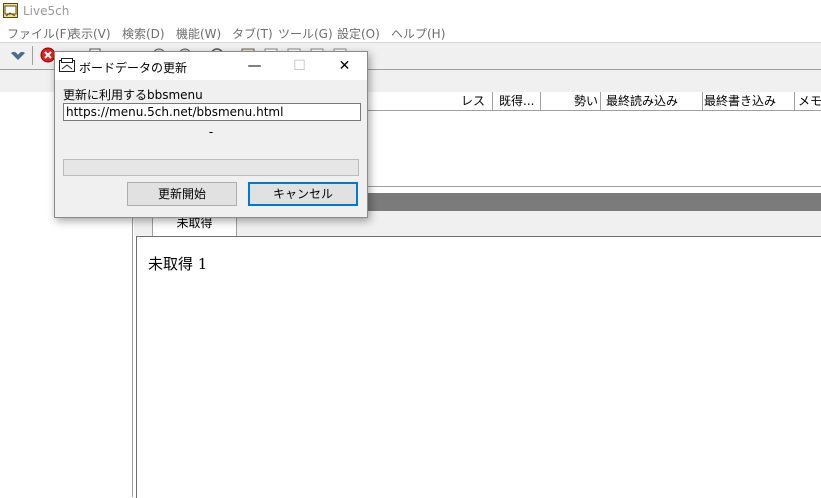  What do you see at coordinates (303, 194) in the screenshot?
I see `cancel-button: キャンセル` at bounding box center [303, 194].